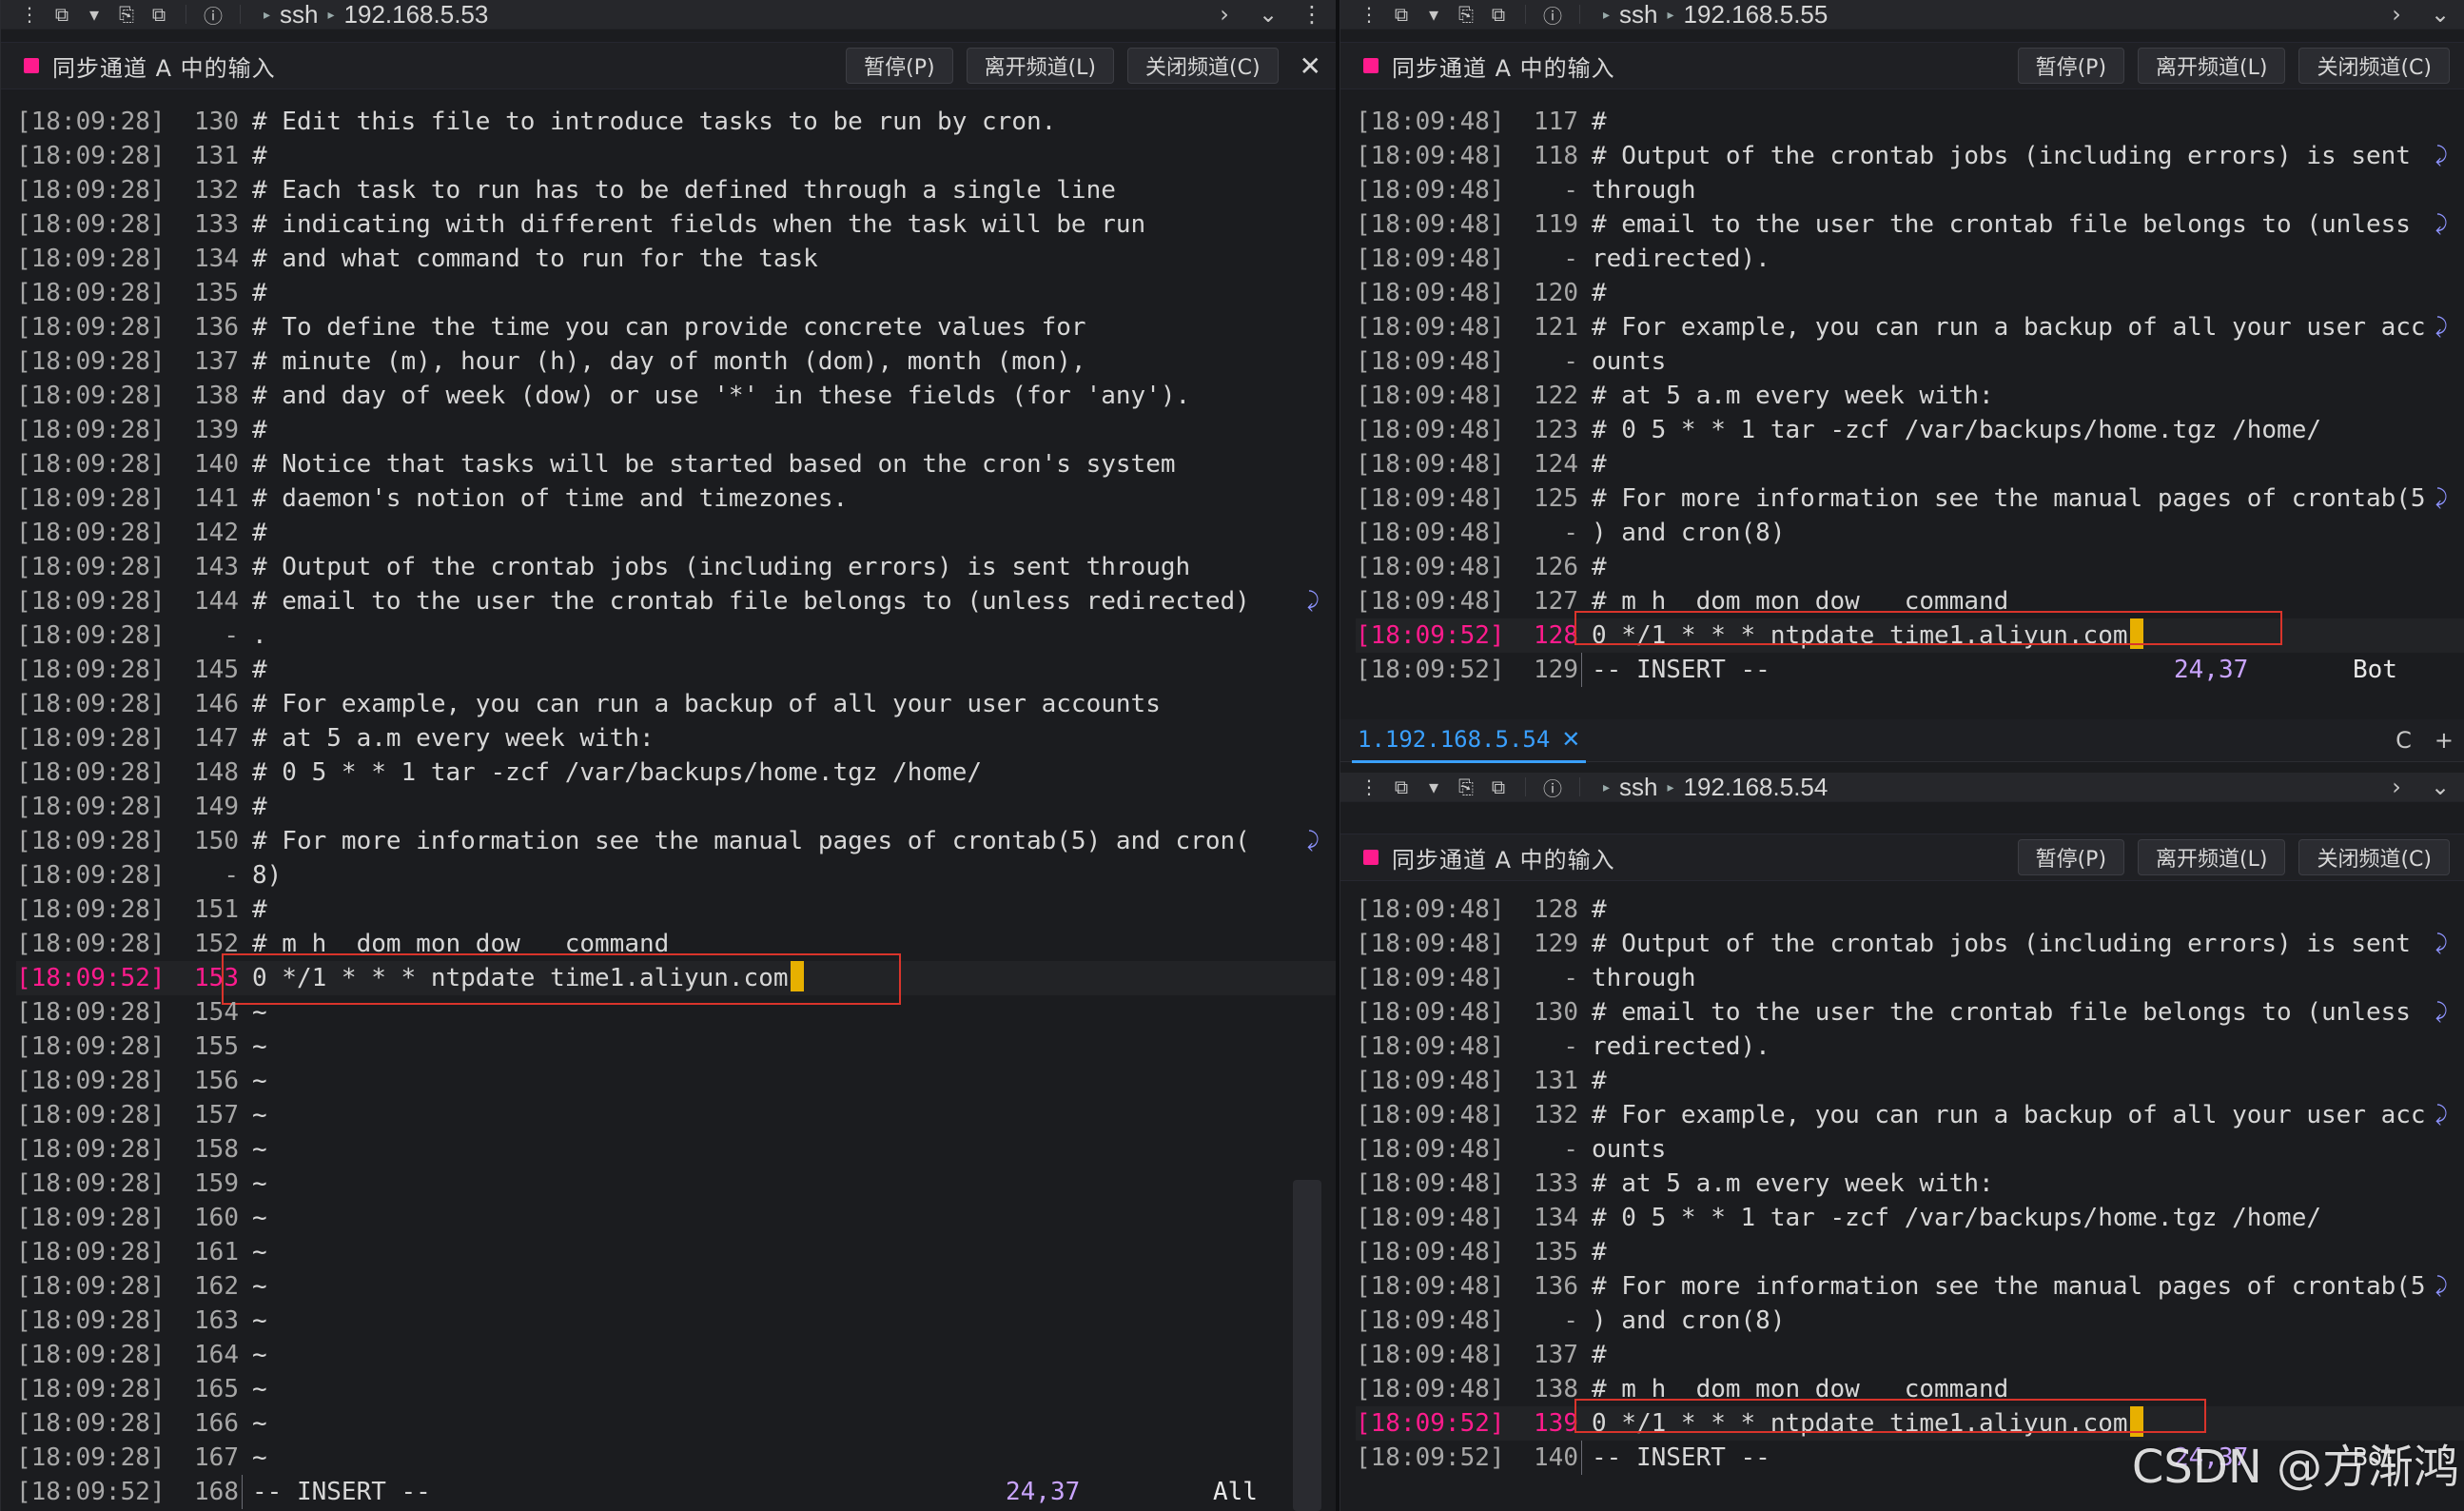  I want to click on vim-mode: -- INSERT --, so click(341, 1492).